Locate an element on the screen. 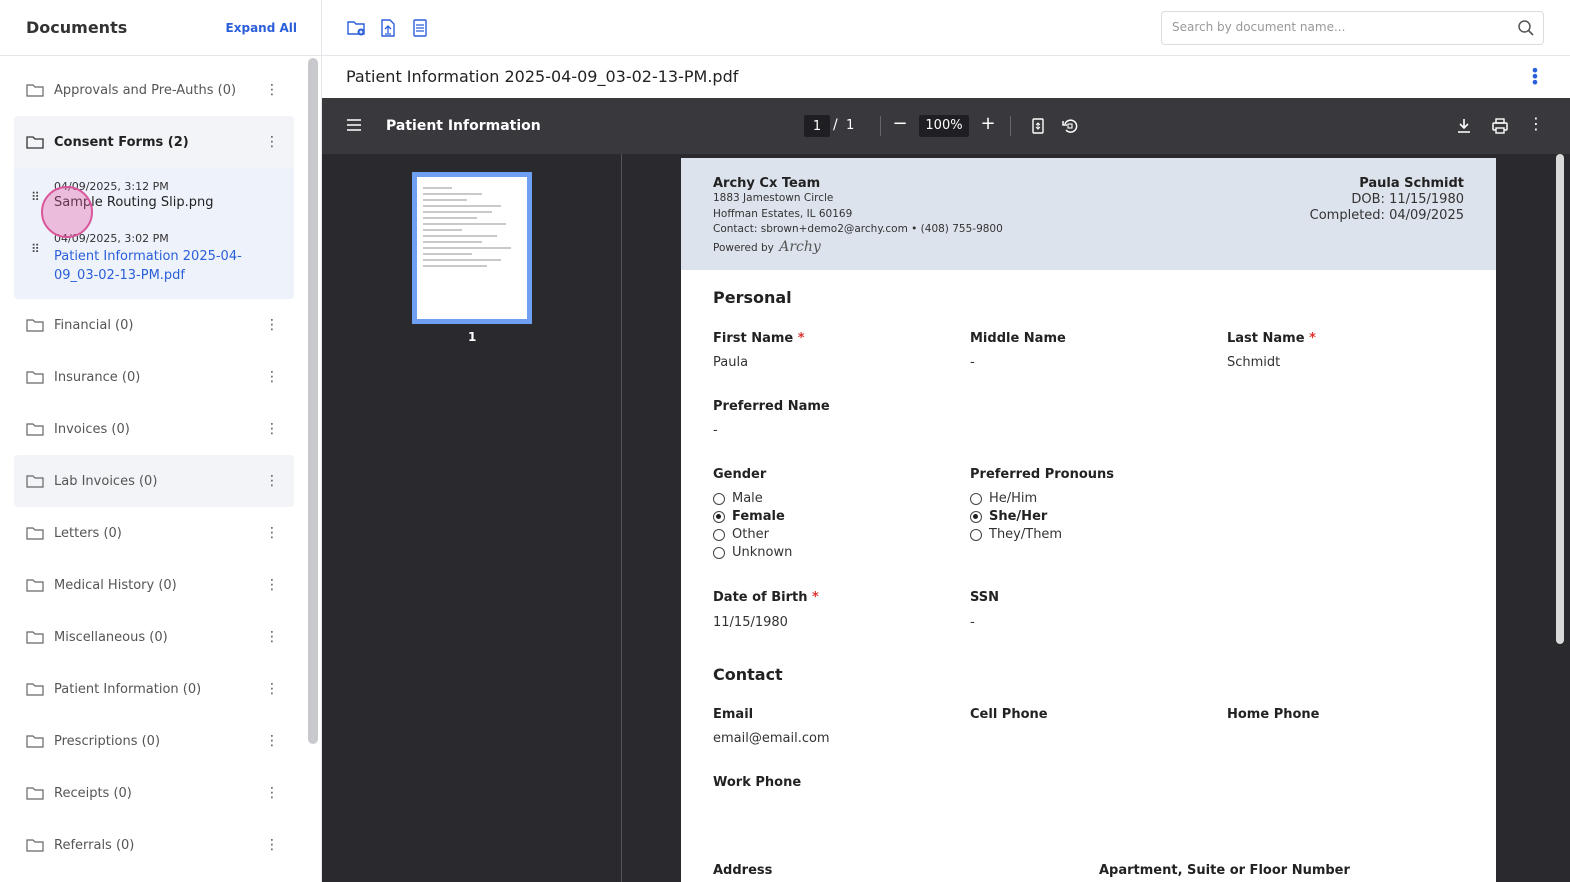 This screenshot has height=882, width=1570. folder-label: Referrals (0) is located at coordinates (94, 845).